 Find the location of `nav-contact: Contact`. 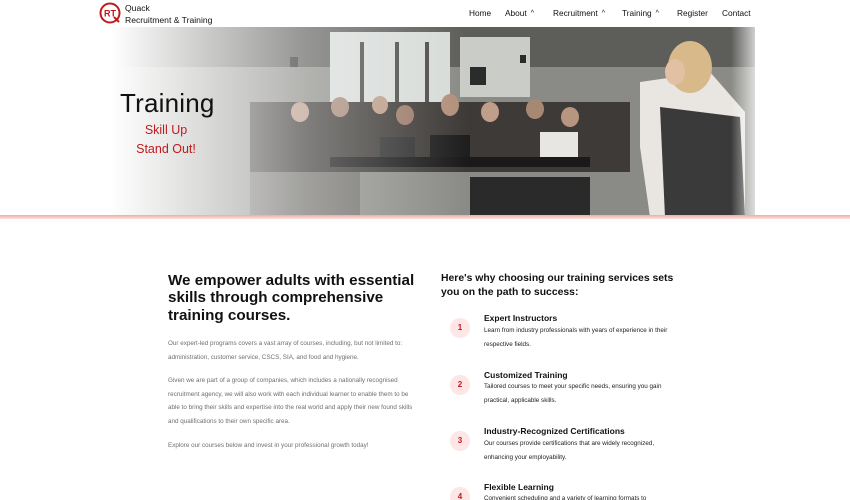

nav-contact: Contact is located at coordinates (736, 13).